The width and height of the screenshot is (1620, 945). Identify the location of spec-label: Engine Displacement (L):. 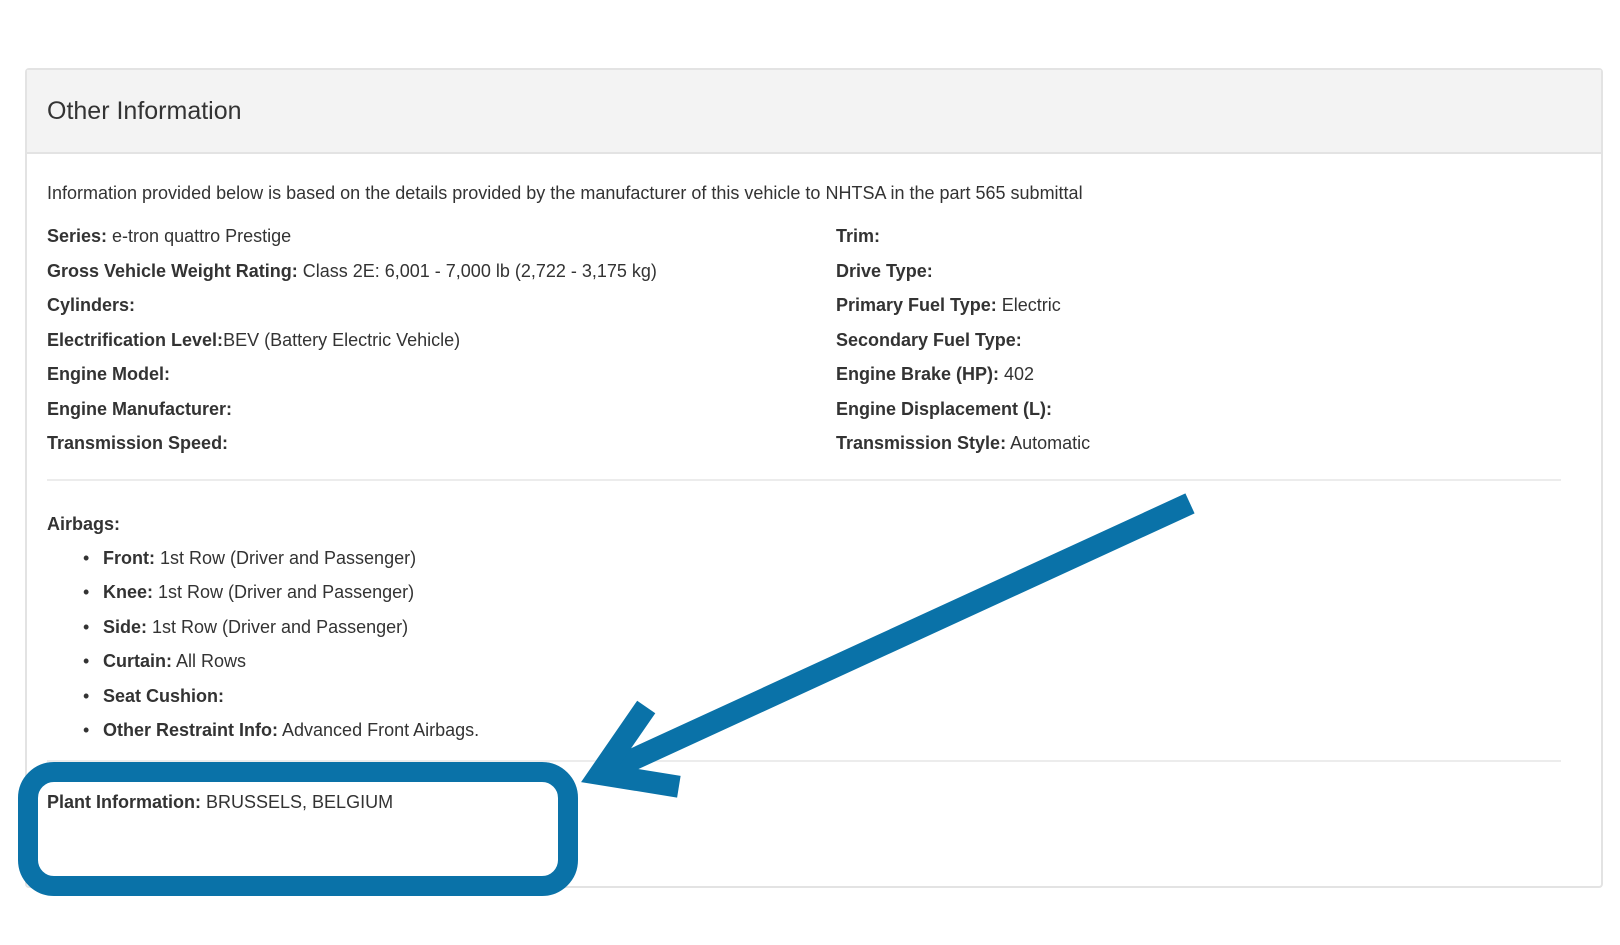
(944, 408).